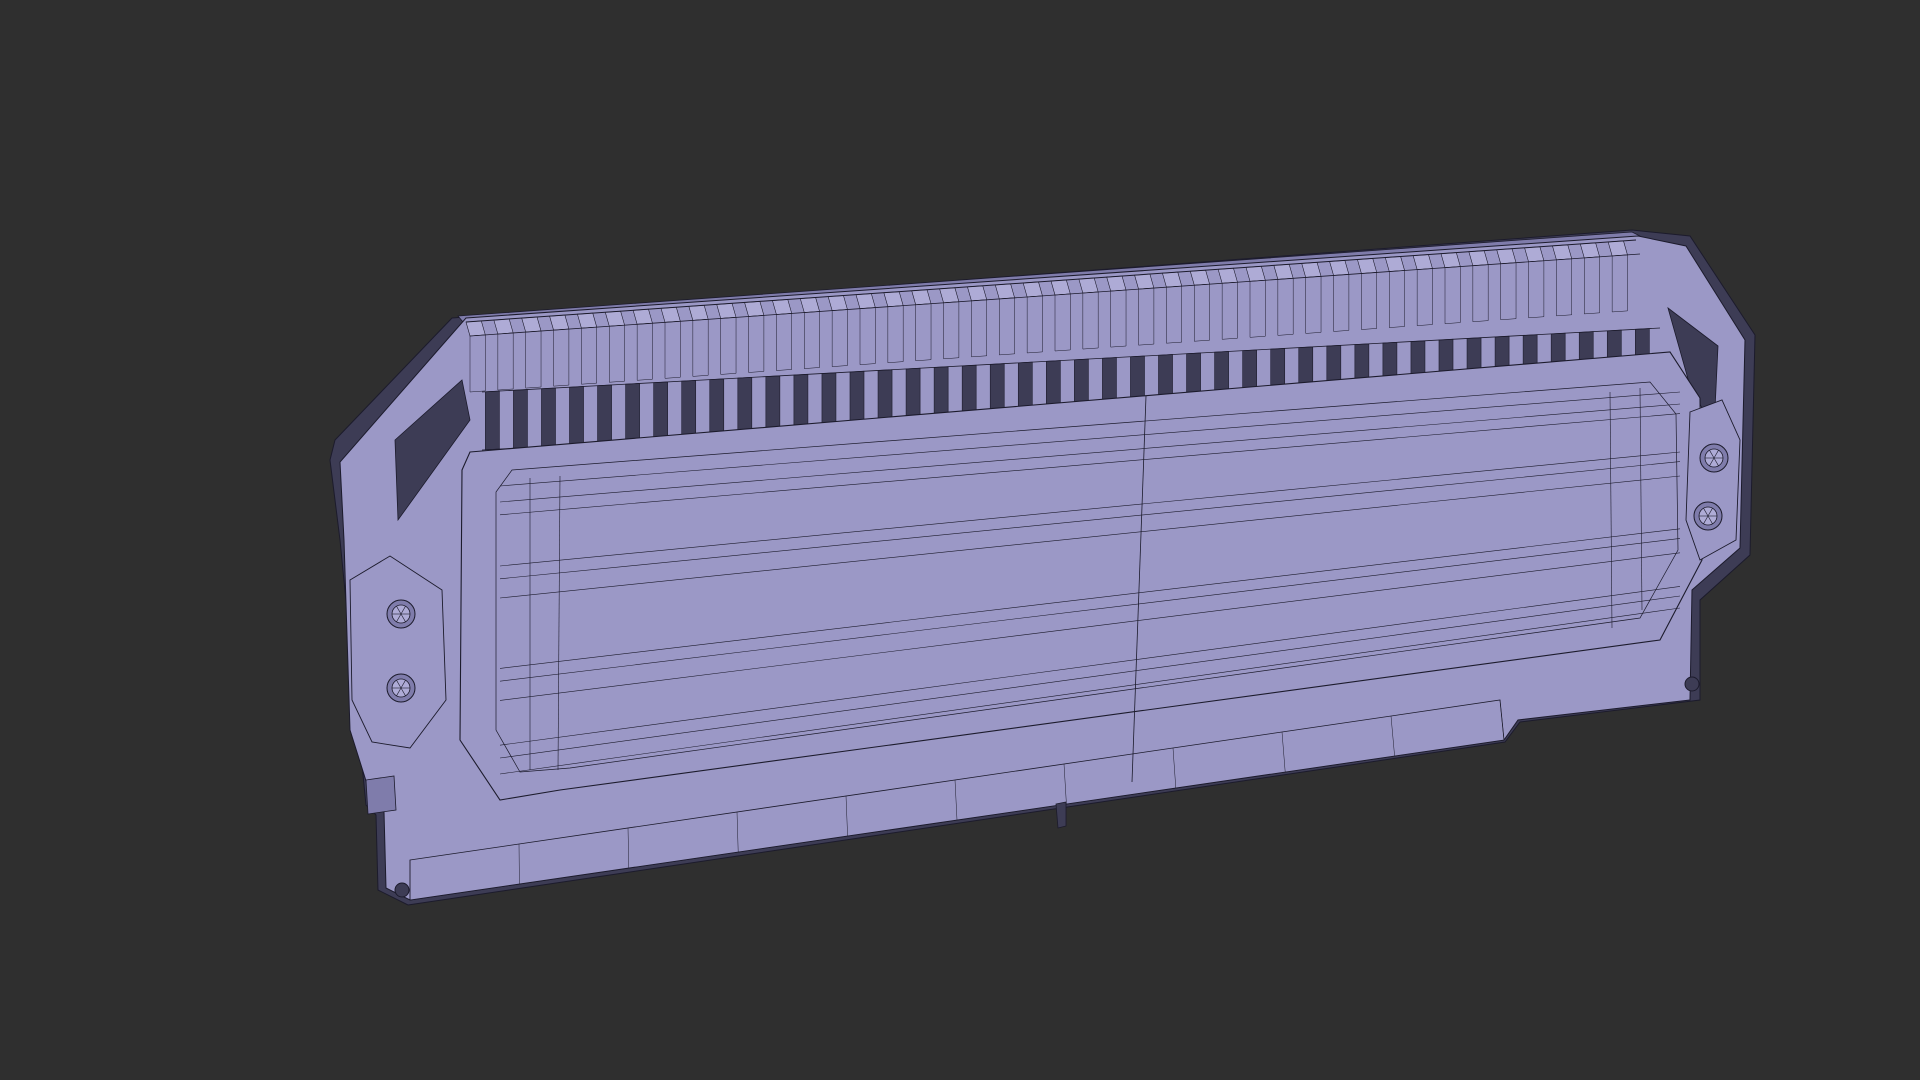 This screenshot has width=1920, height=1080. What do you see at coordinates (1713, 480) in the screenshot?
I see `right-bracket` at bounding box center [1713, 480].